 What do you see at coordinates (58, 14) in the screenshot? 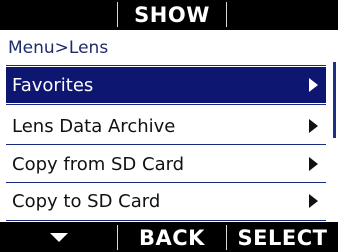
I see `top-left-softkey` at bounding box center [58, 14].